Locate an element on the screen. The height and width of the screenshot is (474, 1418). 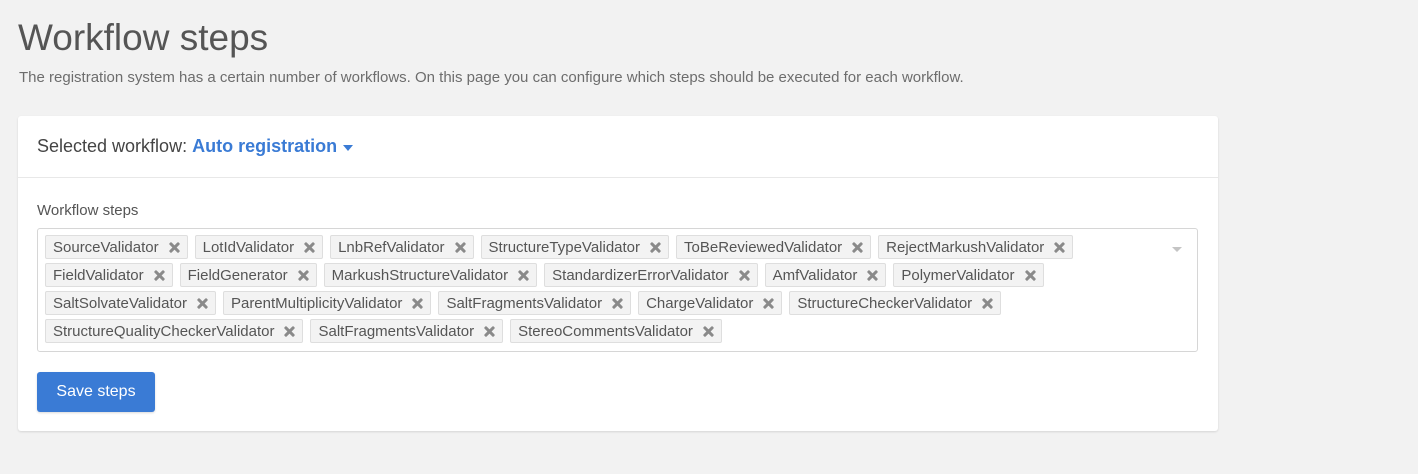
step-tag: ChargeValidator is located at coordinates (710, 303).